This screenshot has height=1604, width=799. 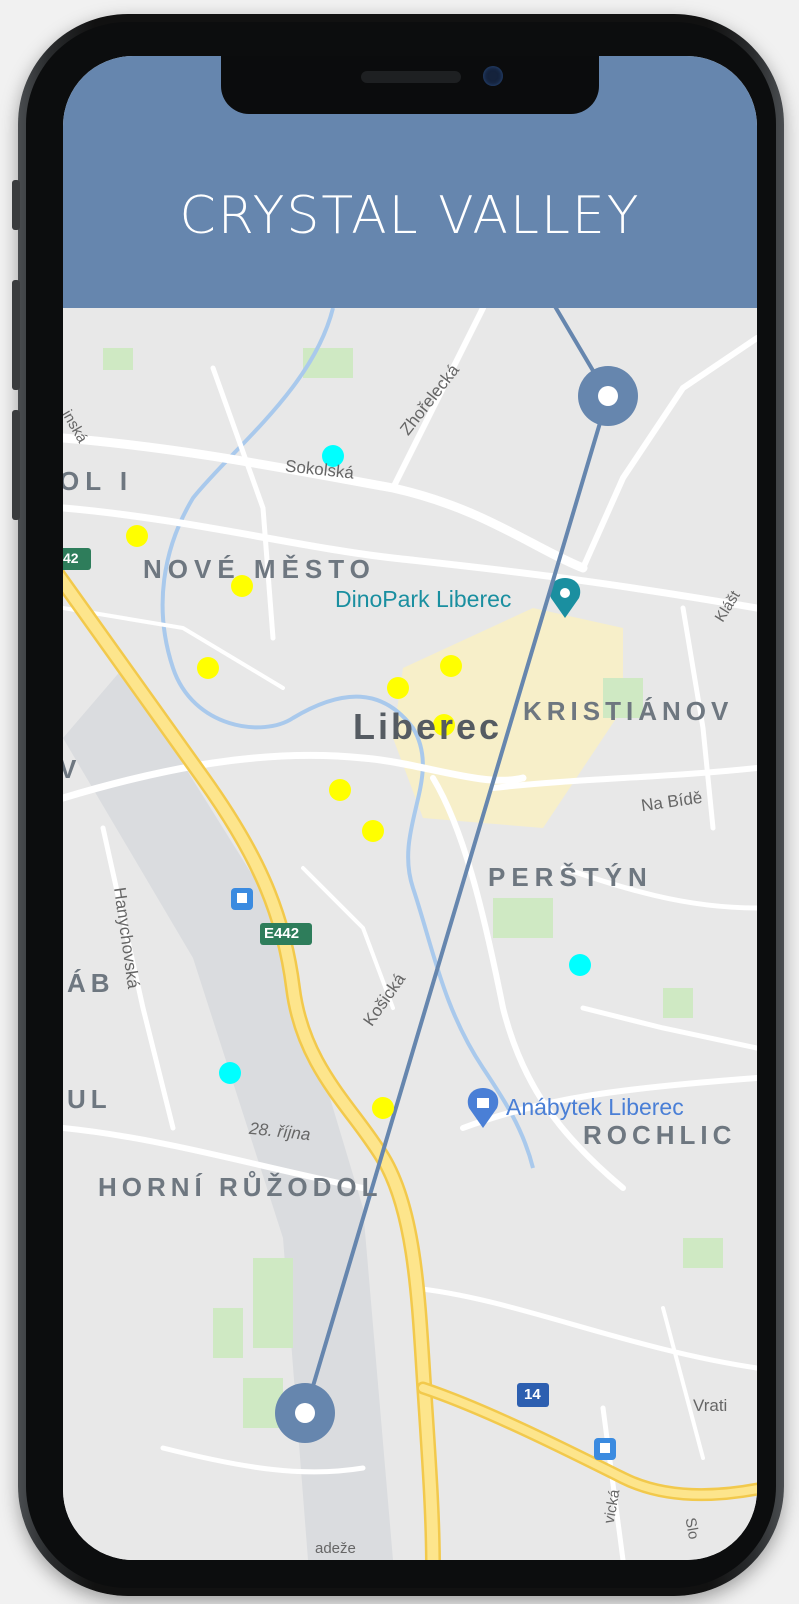 I want to click on poi-label-anabytek: Anábytek Liberec, so click(x=595, y=1107).